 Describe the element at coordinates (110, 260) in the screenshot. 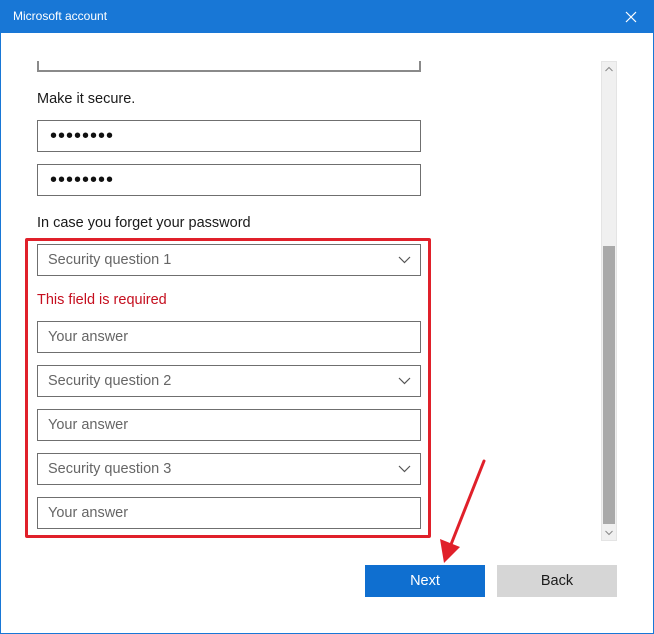

I see `security-question-1-value: Security question 1` at that location.